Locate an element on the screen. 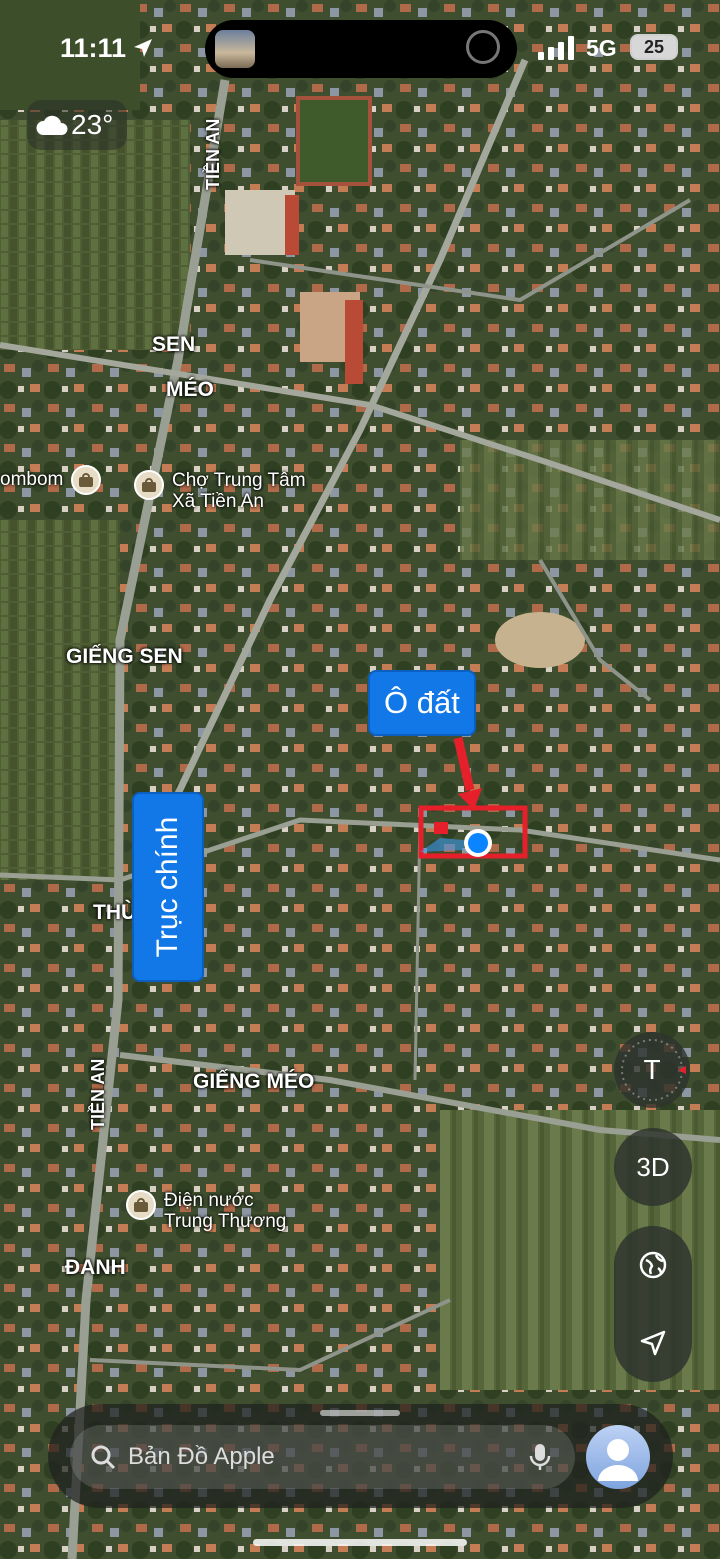 This screenshot has width=720, height=1559. weather-chip: 23° is located at coordinates (77, 125).